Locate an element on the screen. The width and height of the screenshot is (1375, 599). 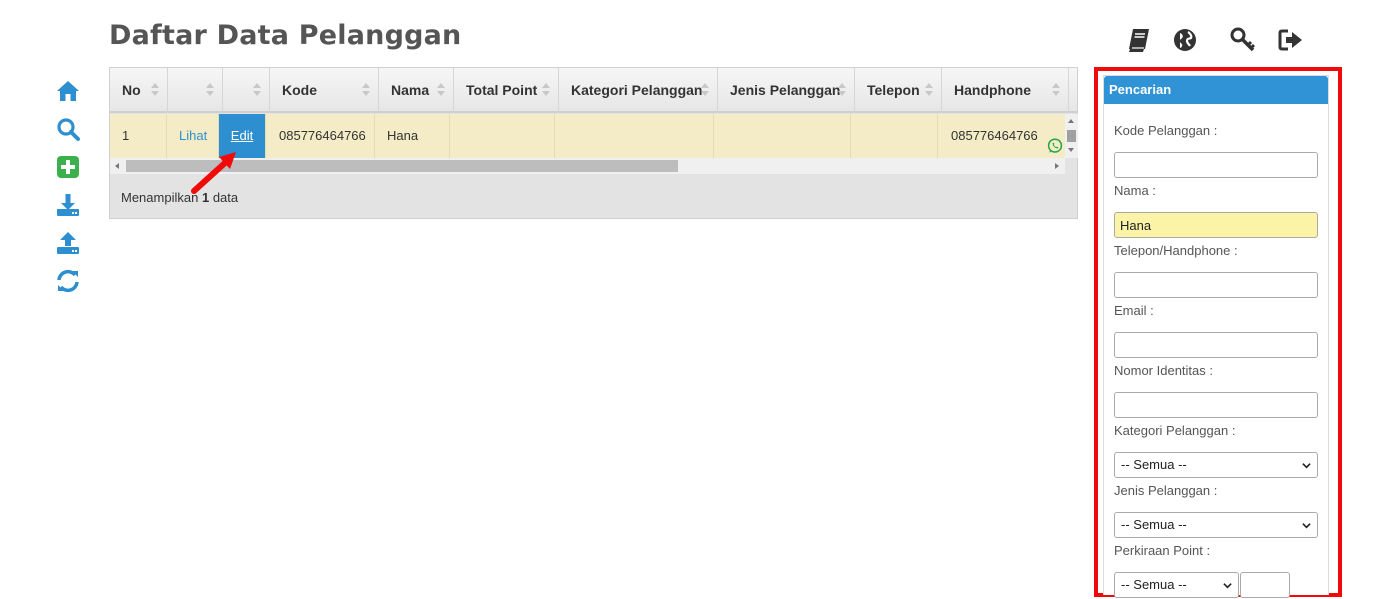
search-icon is located at coordinates (68, 131).